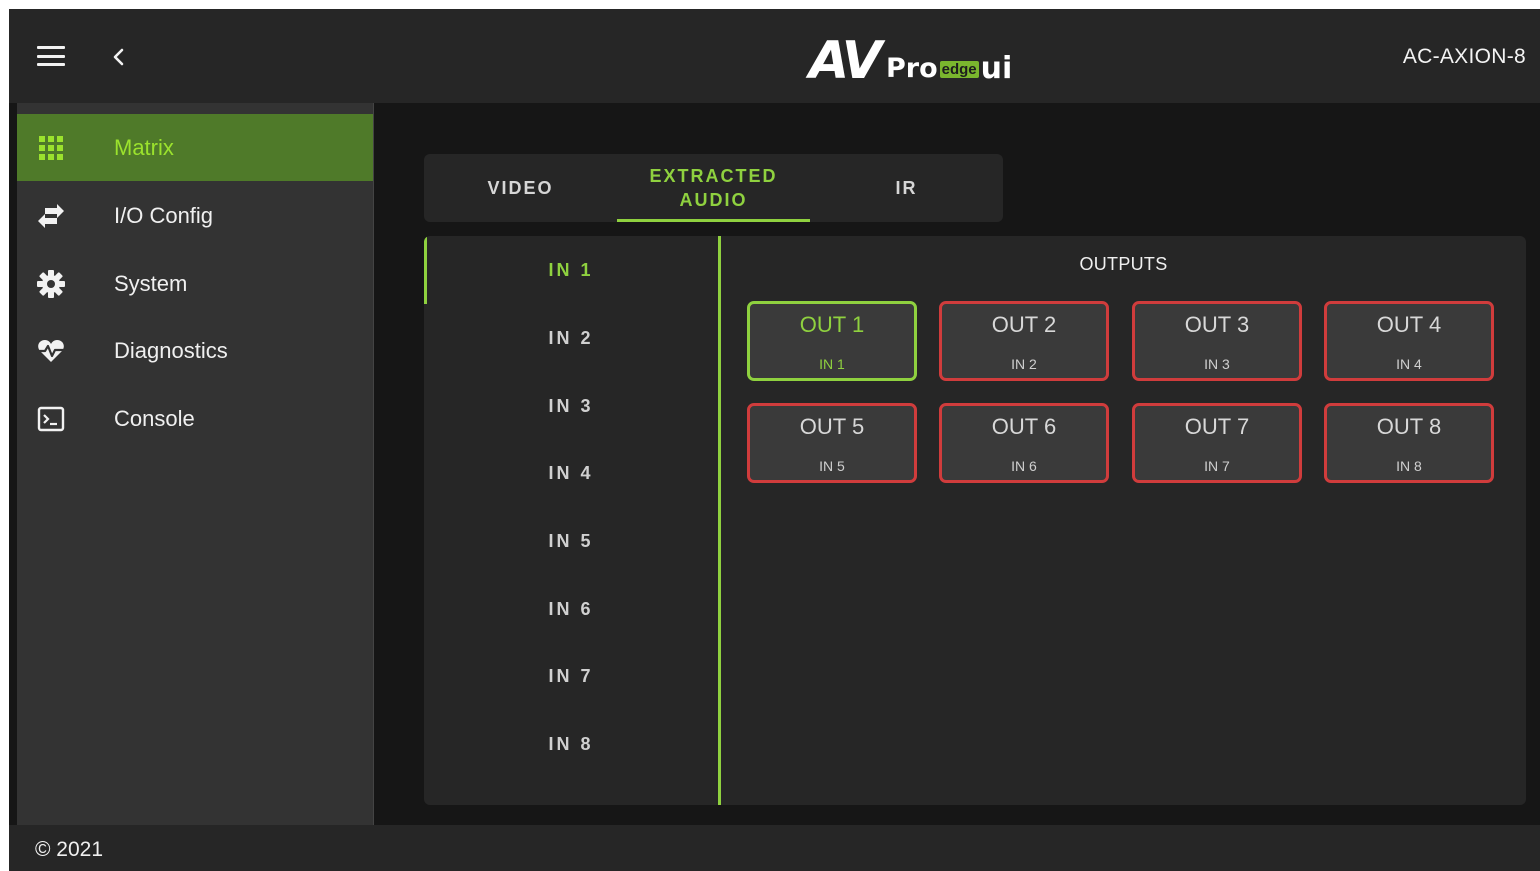  I want to click on output-button-4: OUT 4 IN 4, so click(1409, 341).